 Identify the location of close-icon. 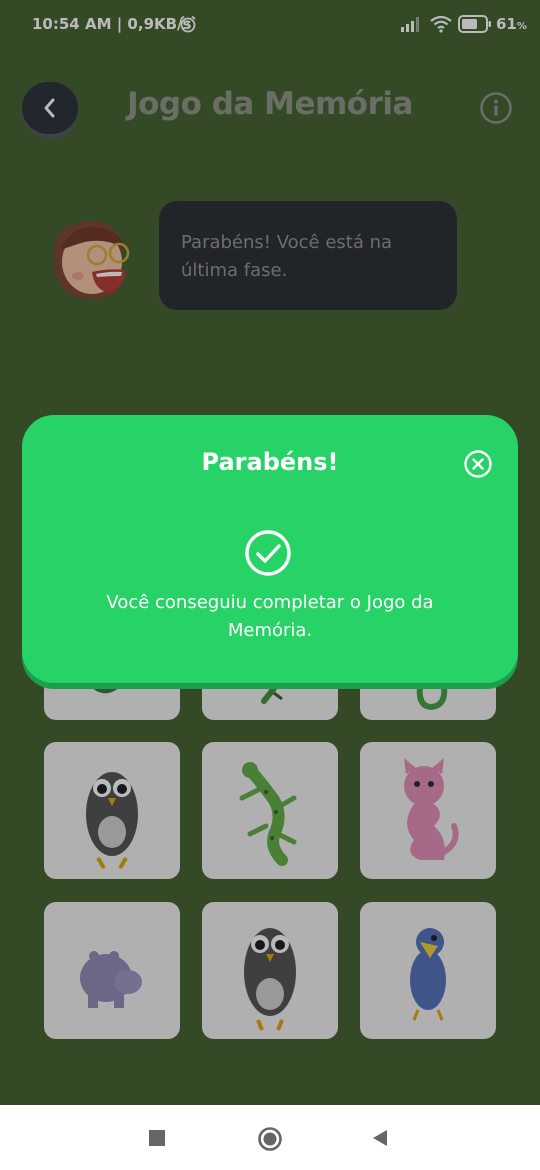
(478, 464).